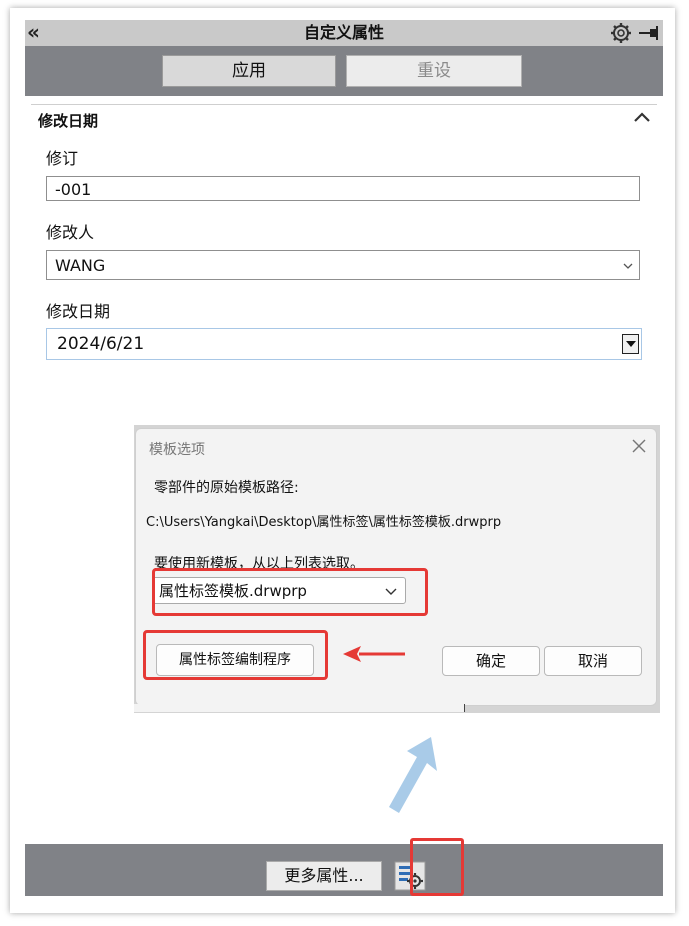 This screenshot has height=926, width=689. What do you see at coordinates (101, 344) in the screenshot?
I see `date-value: 2024/6/21` at bounding box center [101, 344].